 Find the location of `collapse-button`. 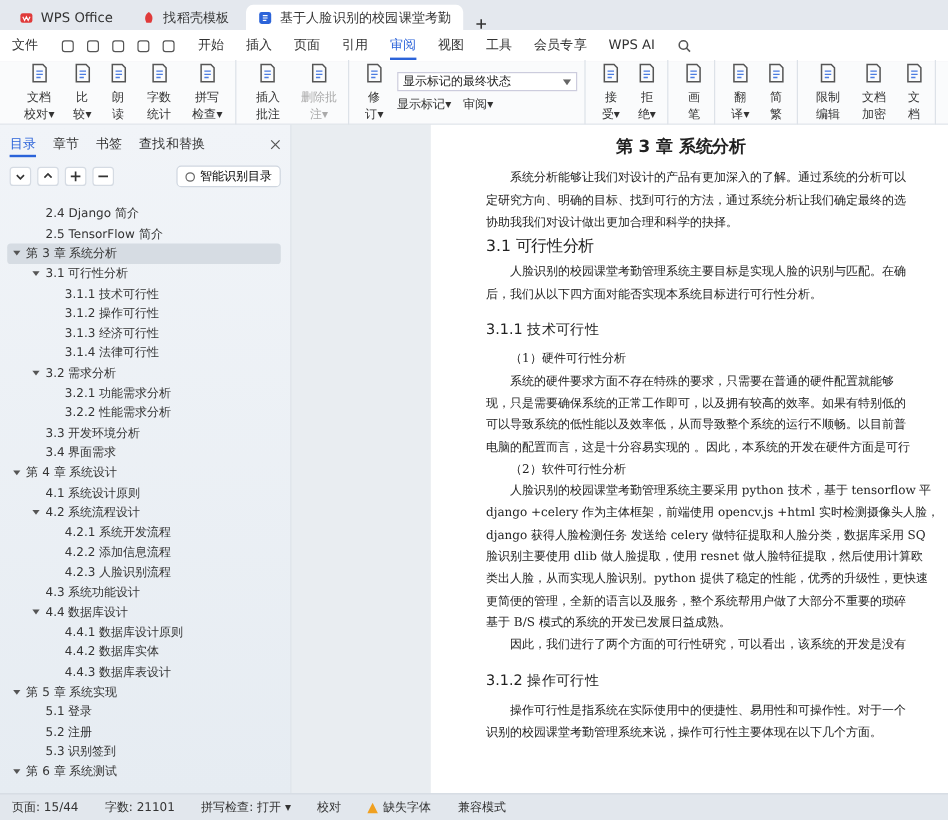

collapse-button is located at coordinates (20, 176).